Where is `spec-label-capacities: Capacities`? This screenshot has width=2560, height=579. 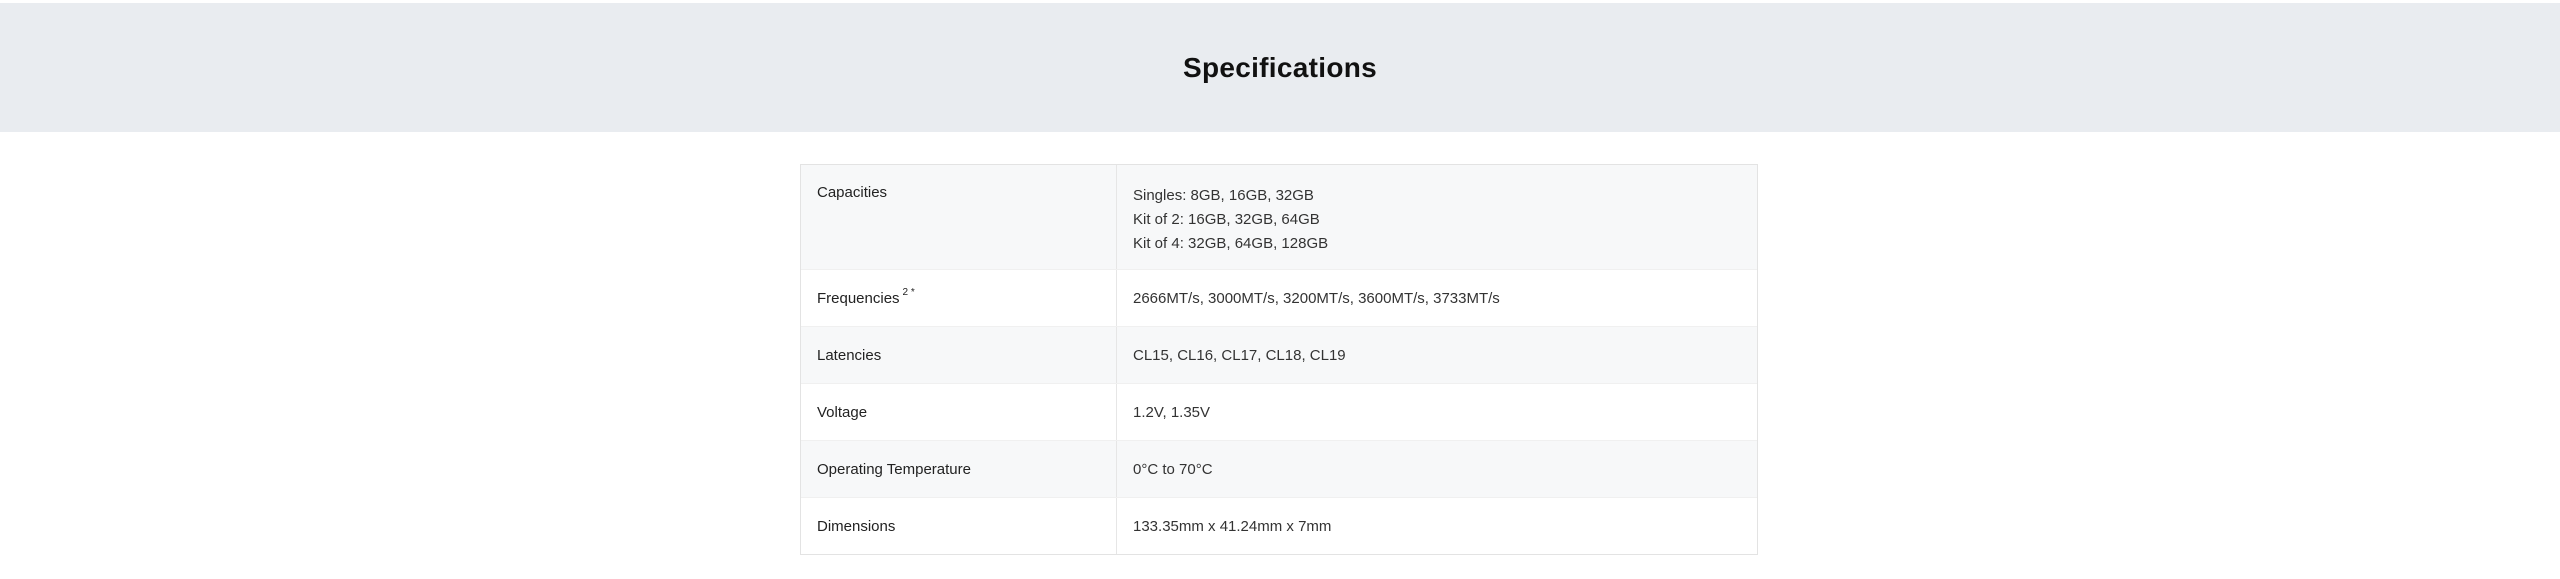 spec-label-capacities: Capacities is located at coordinates (959, 217).